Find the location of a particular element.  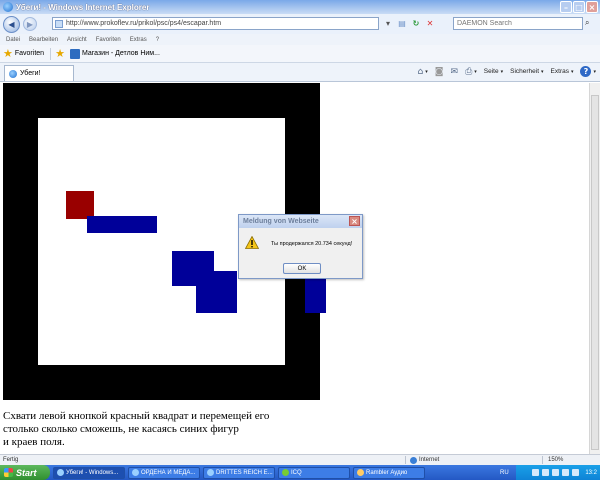

maximize-button: □ is located at coordinates (579, 7).